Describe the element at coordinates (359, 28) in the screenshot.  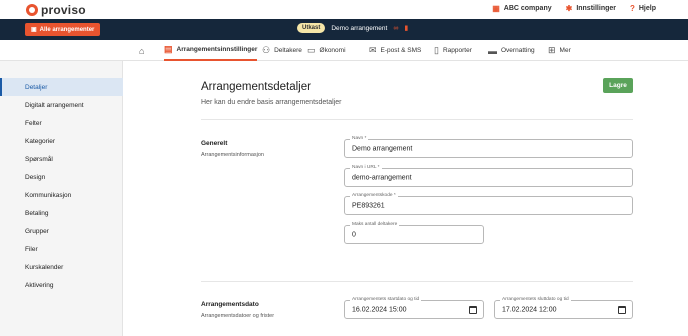
I see `event-name: Demo arrangement` at that location.